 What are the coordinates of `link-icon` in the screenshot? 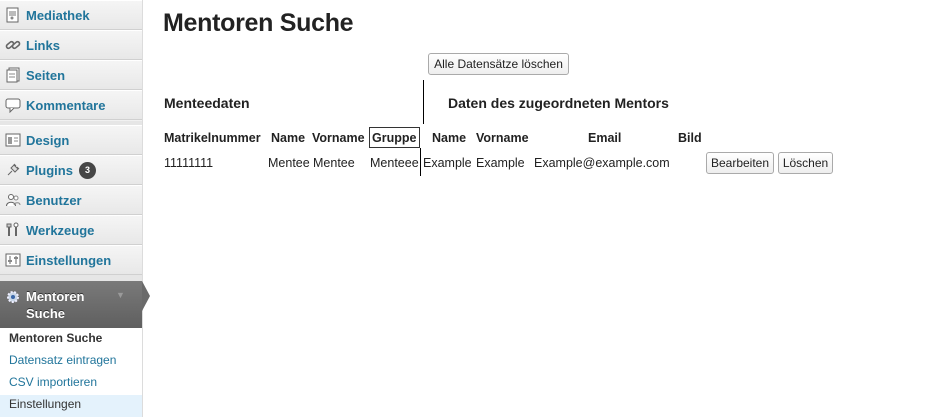 It's located at (13, 45).